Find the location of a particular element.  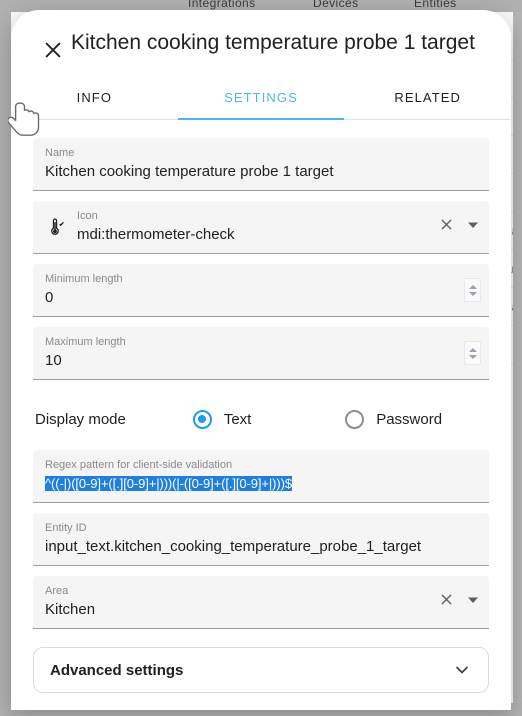

regex-pattern-label: Regex pattern for client-side validation is located at coordinates (139, 465).